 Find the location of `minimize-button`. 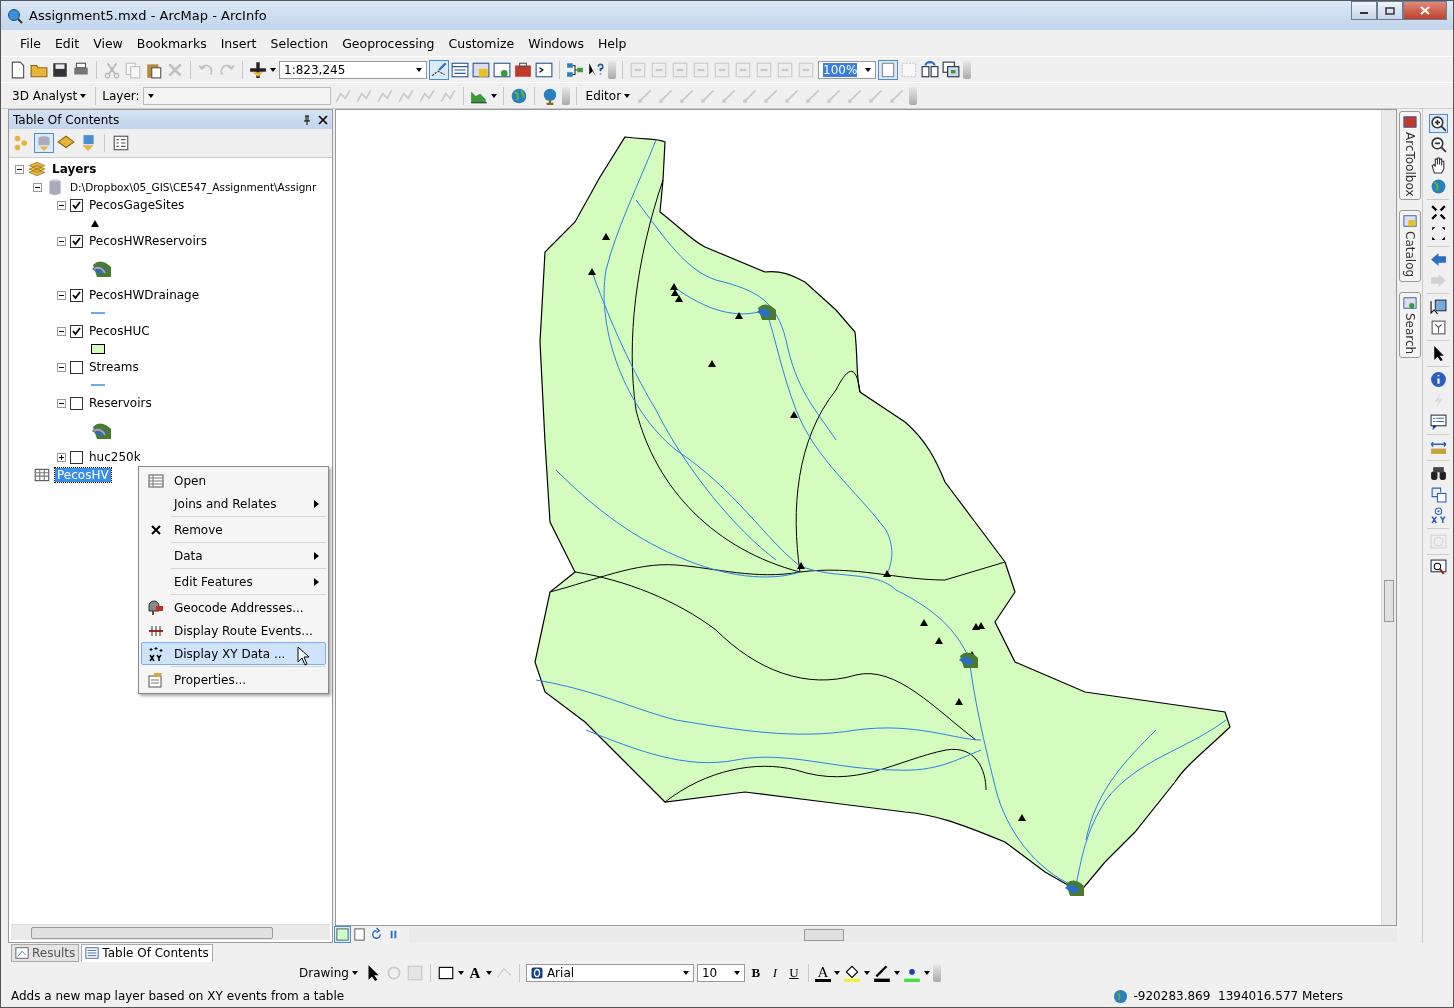

minimize-button is located at coordinates (1364, 10).